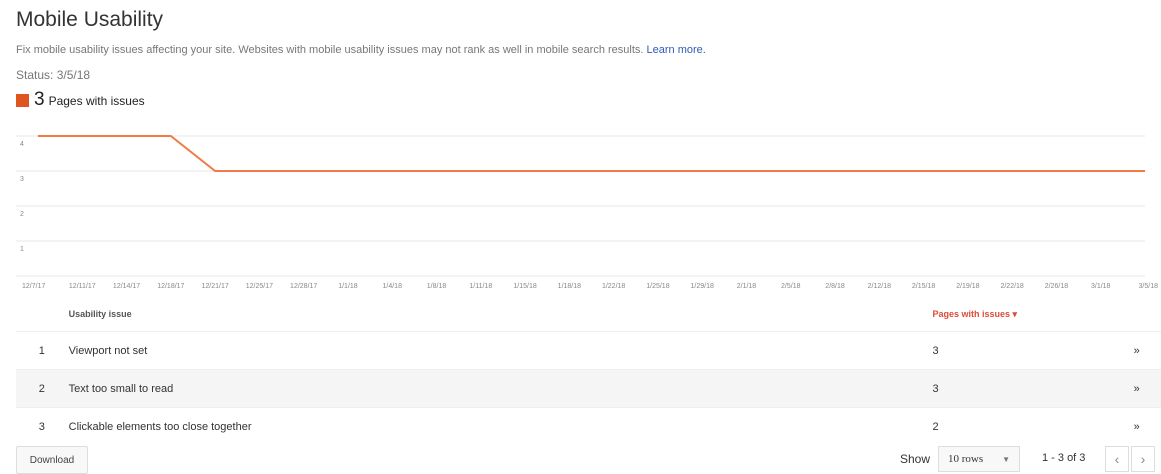  I want to click on row-issue: Text too small to read, so click(499, 388).